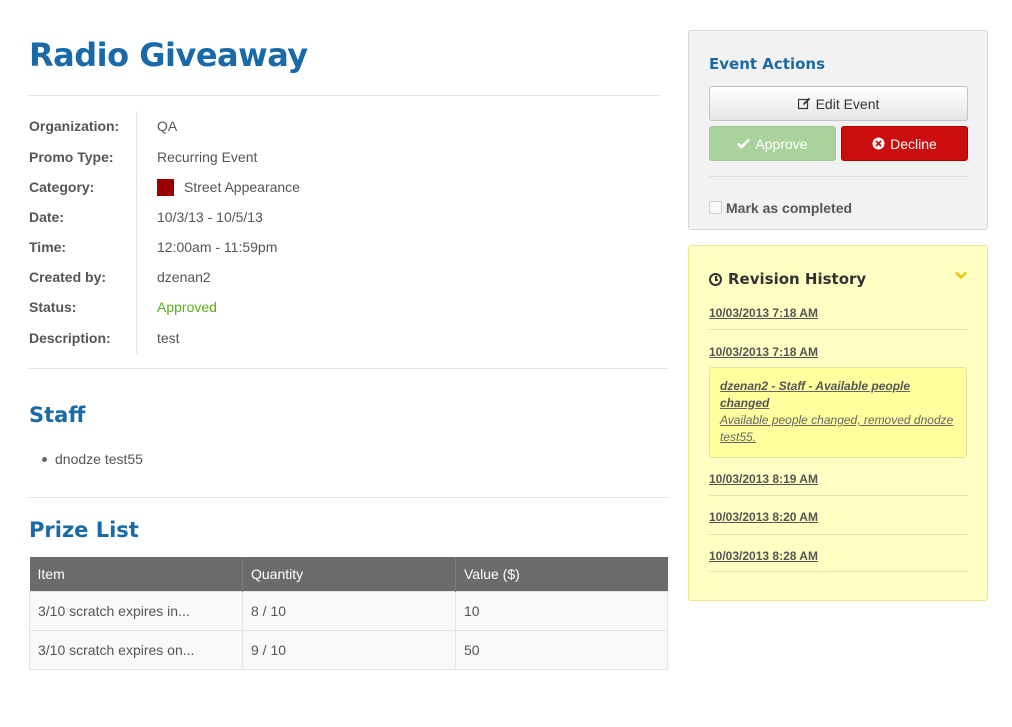  I want to click on cell-quantity: 8 / 10, so click(349, 610).